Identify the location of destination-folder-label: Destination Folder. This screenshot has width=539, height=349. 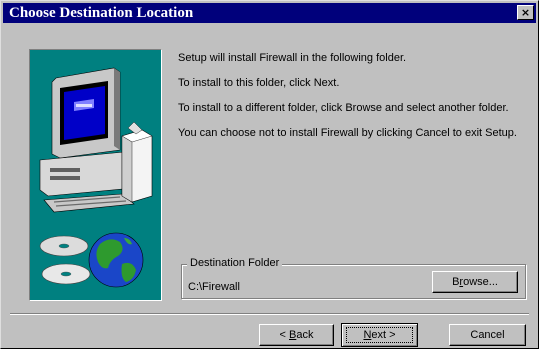
(235, 263).